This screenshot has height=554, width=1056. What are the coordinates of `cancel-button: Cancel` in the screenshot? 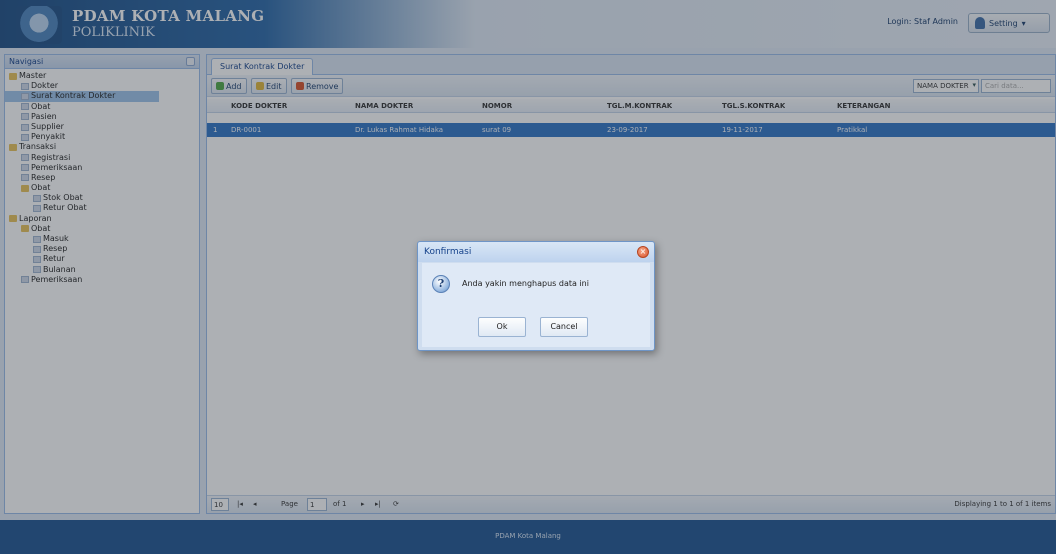 It's located at (564, 327).